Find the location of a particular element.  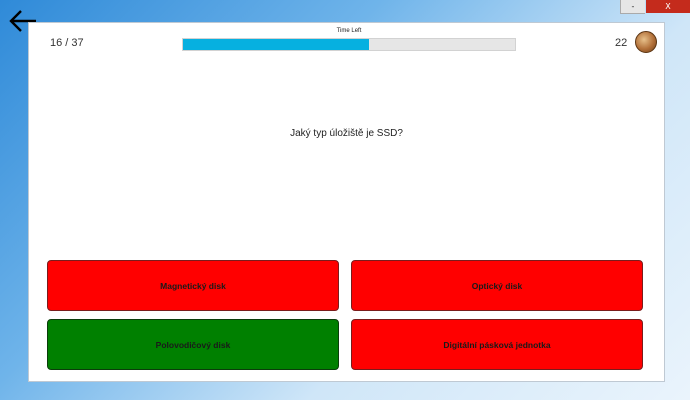

window-controls: - X is located at coordinates (655, 7).